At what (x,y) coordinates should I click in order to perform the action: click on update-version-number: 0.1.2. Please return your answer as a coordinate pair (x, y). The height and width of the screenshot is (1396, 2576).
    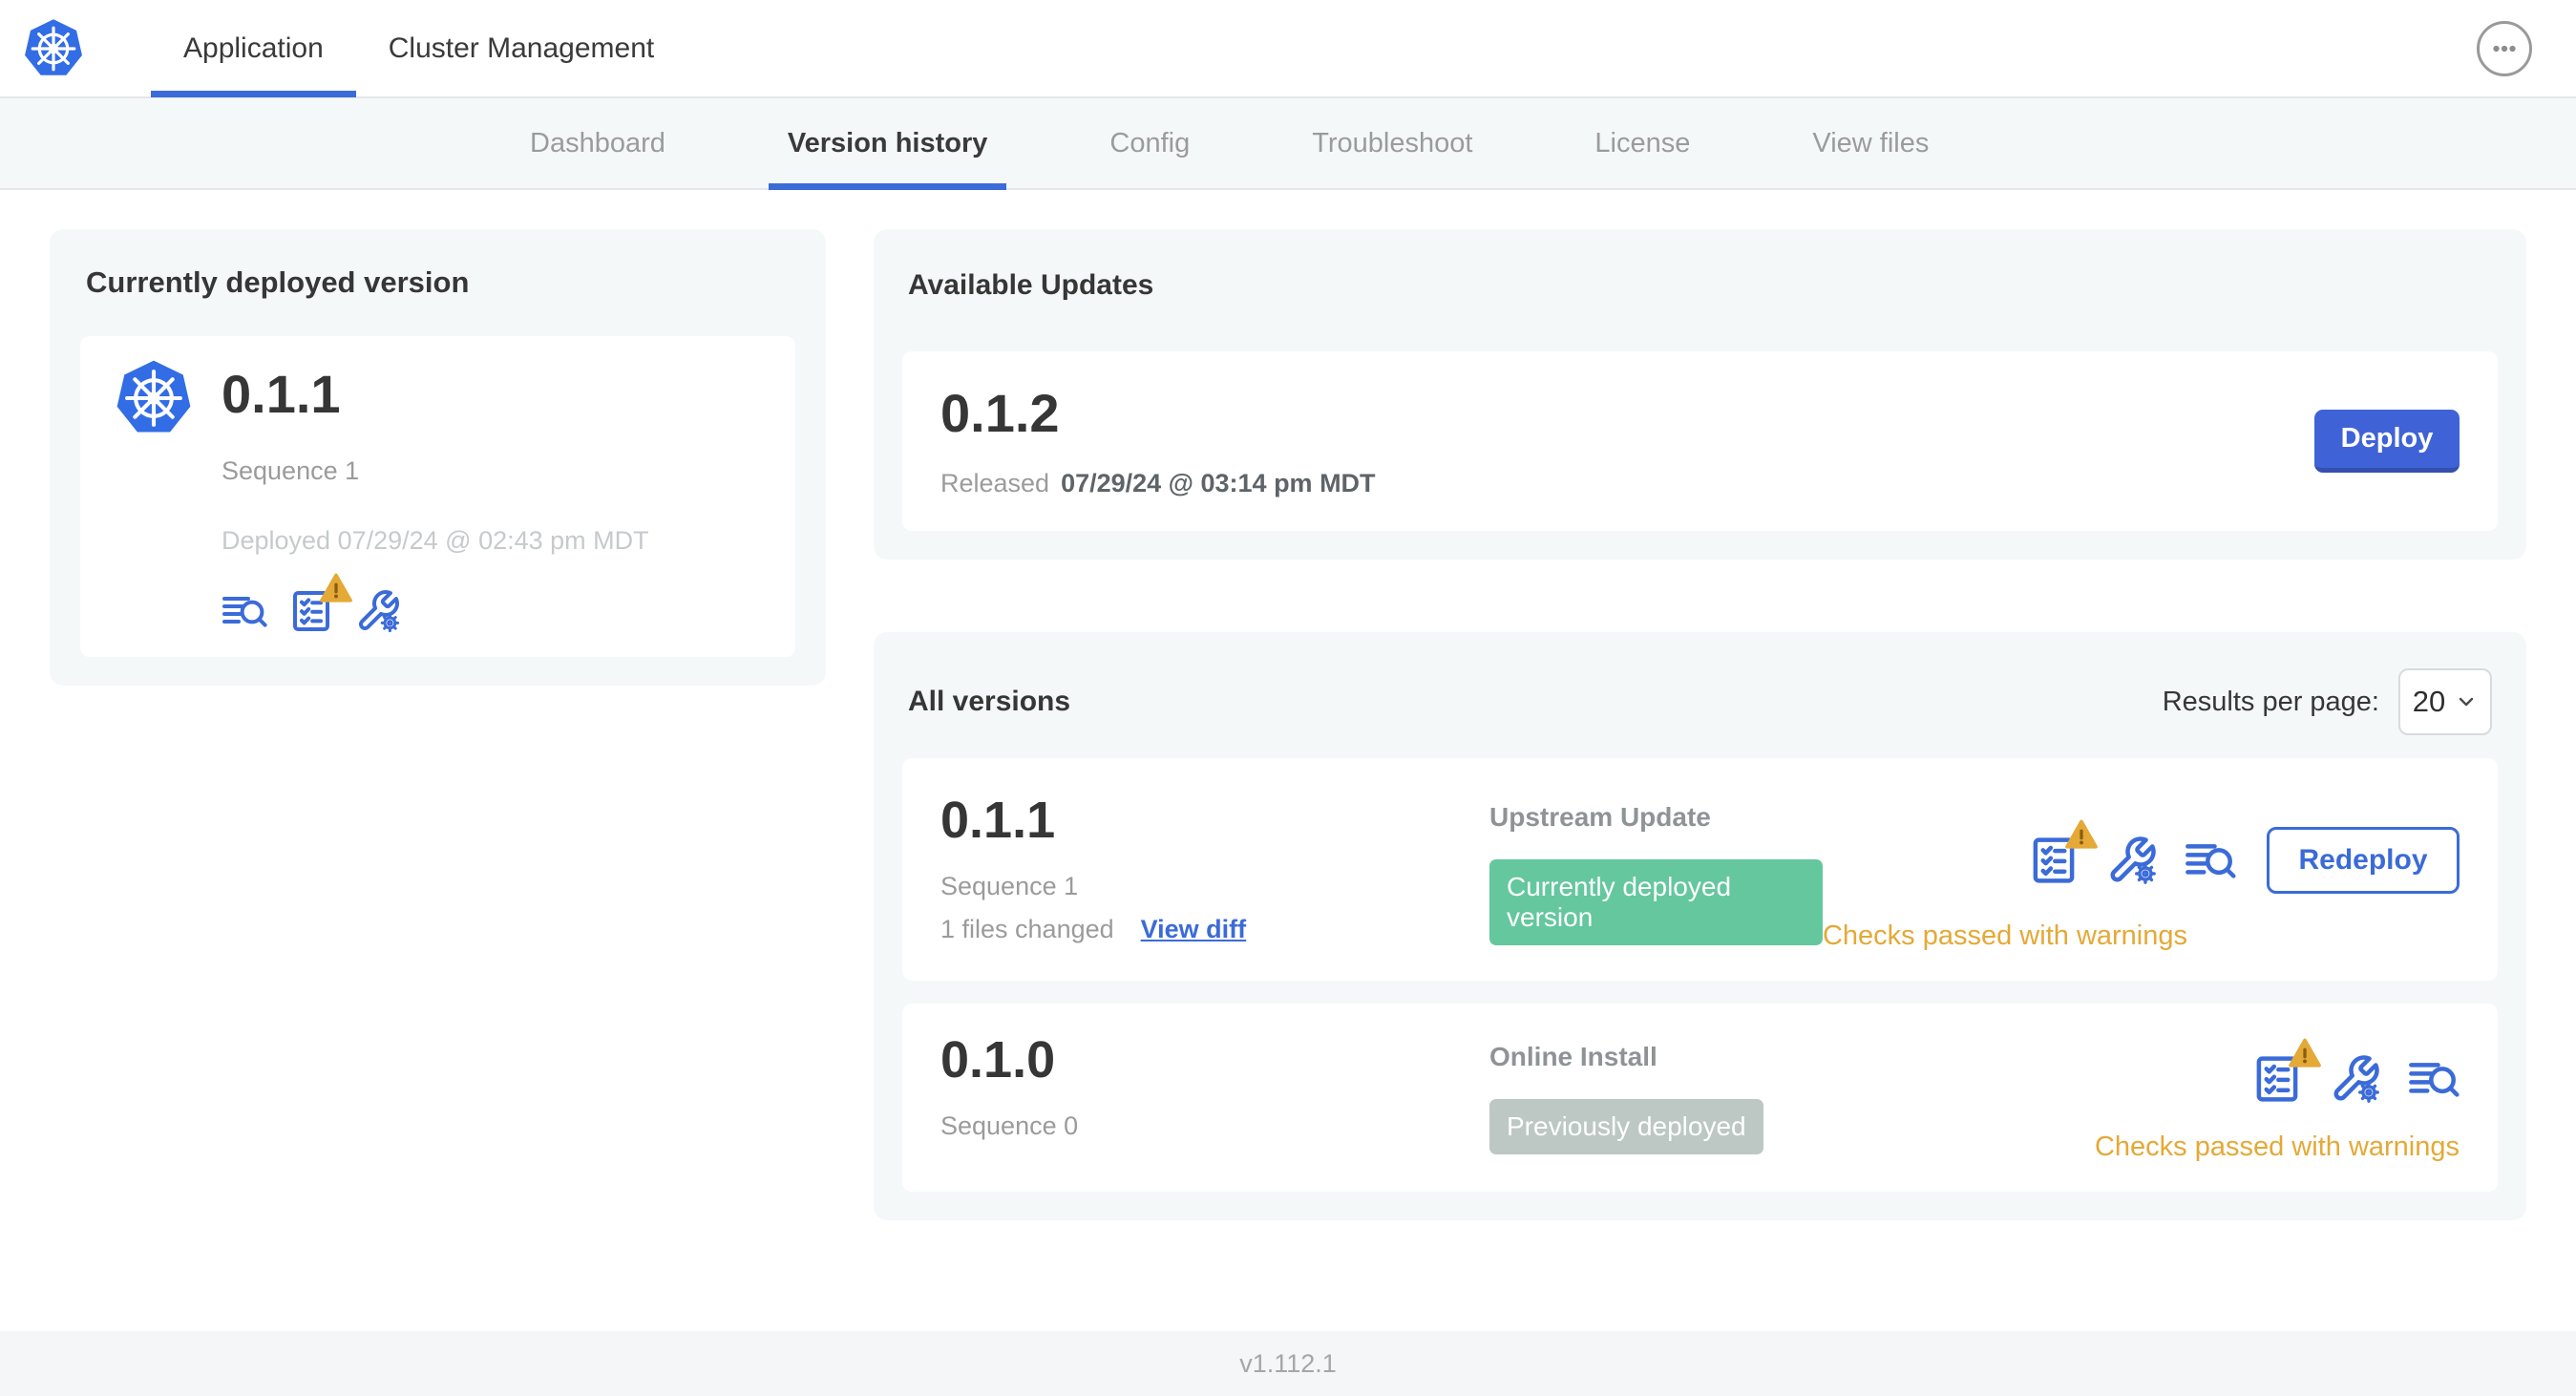
    Looking at the image, I should click on (1000, 412).